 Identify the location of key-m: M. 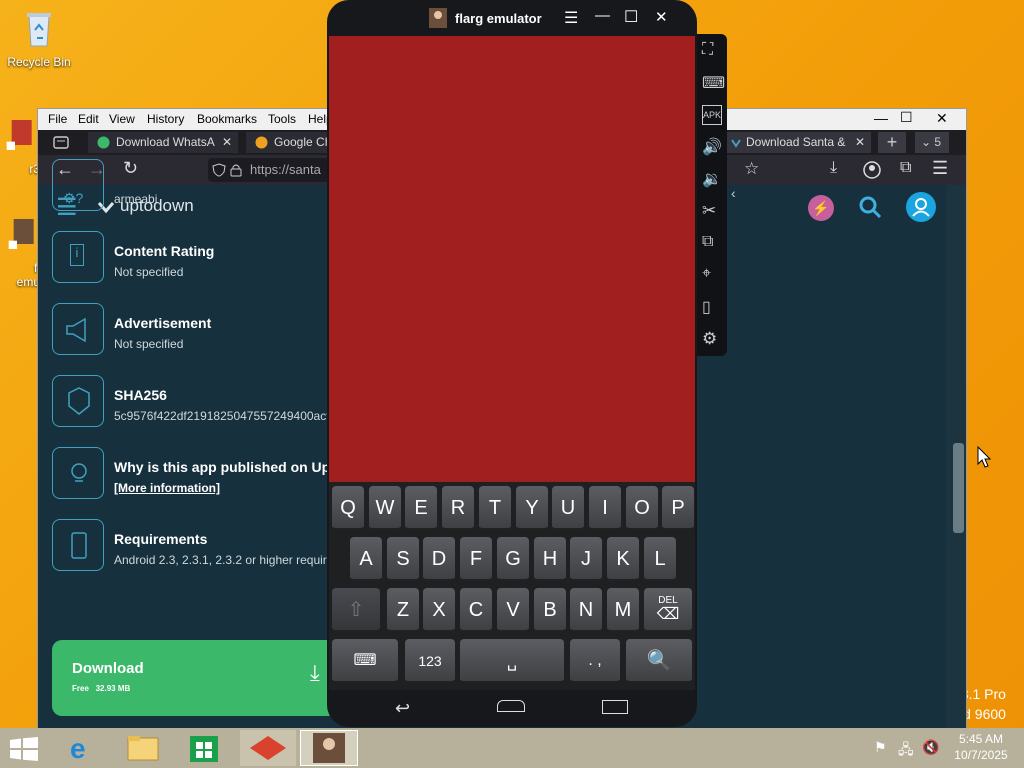
(623, 610).